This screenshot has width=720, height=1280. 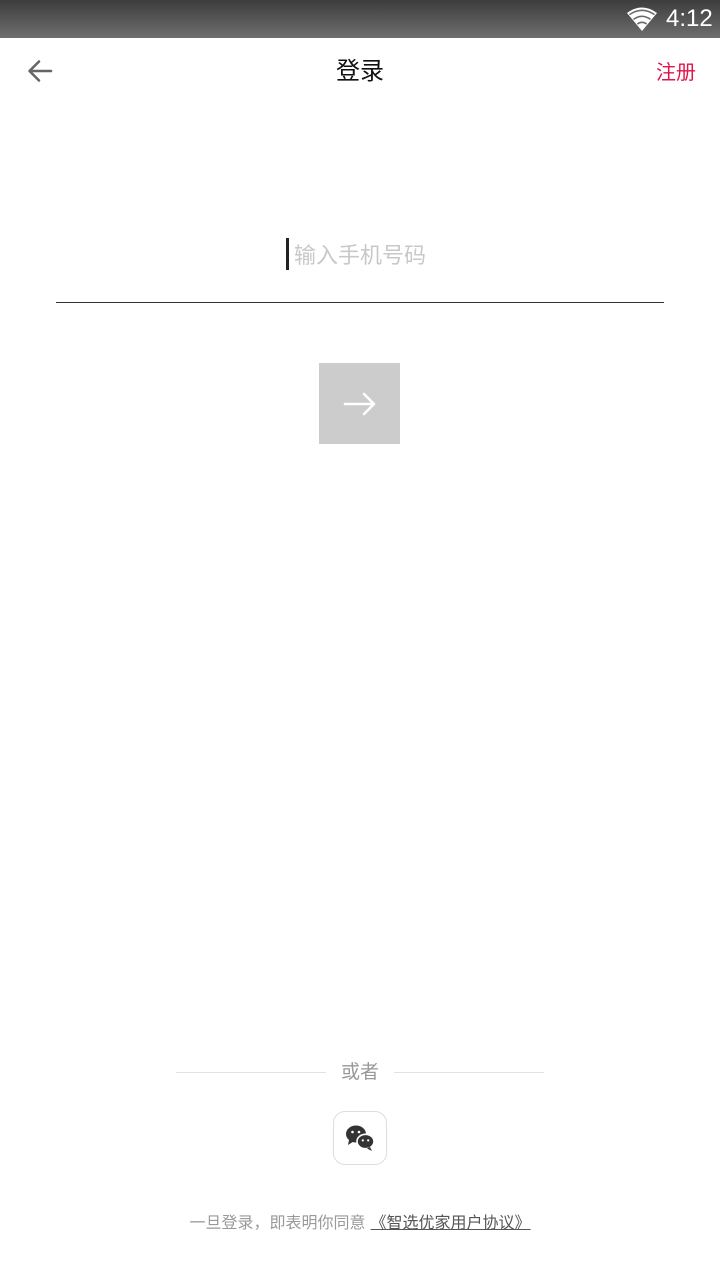 What do you see at coordinates (360, 1072) in the screenshot?
I see `or-divider: 或者` at bounding box center [360, 1072].